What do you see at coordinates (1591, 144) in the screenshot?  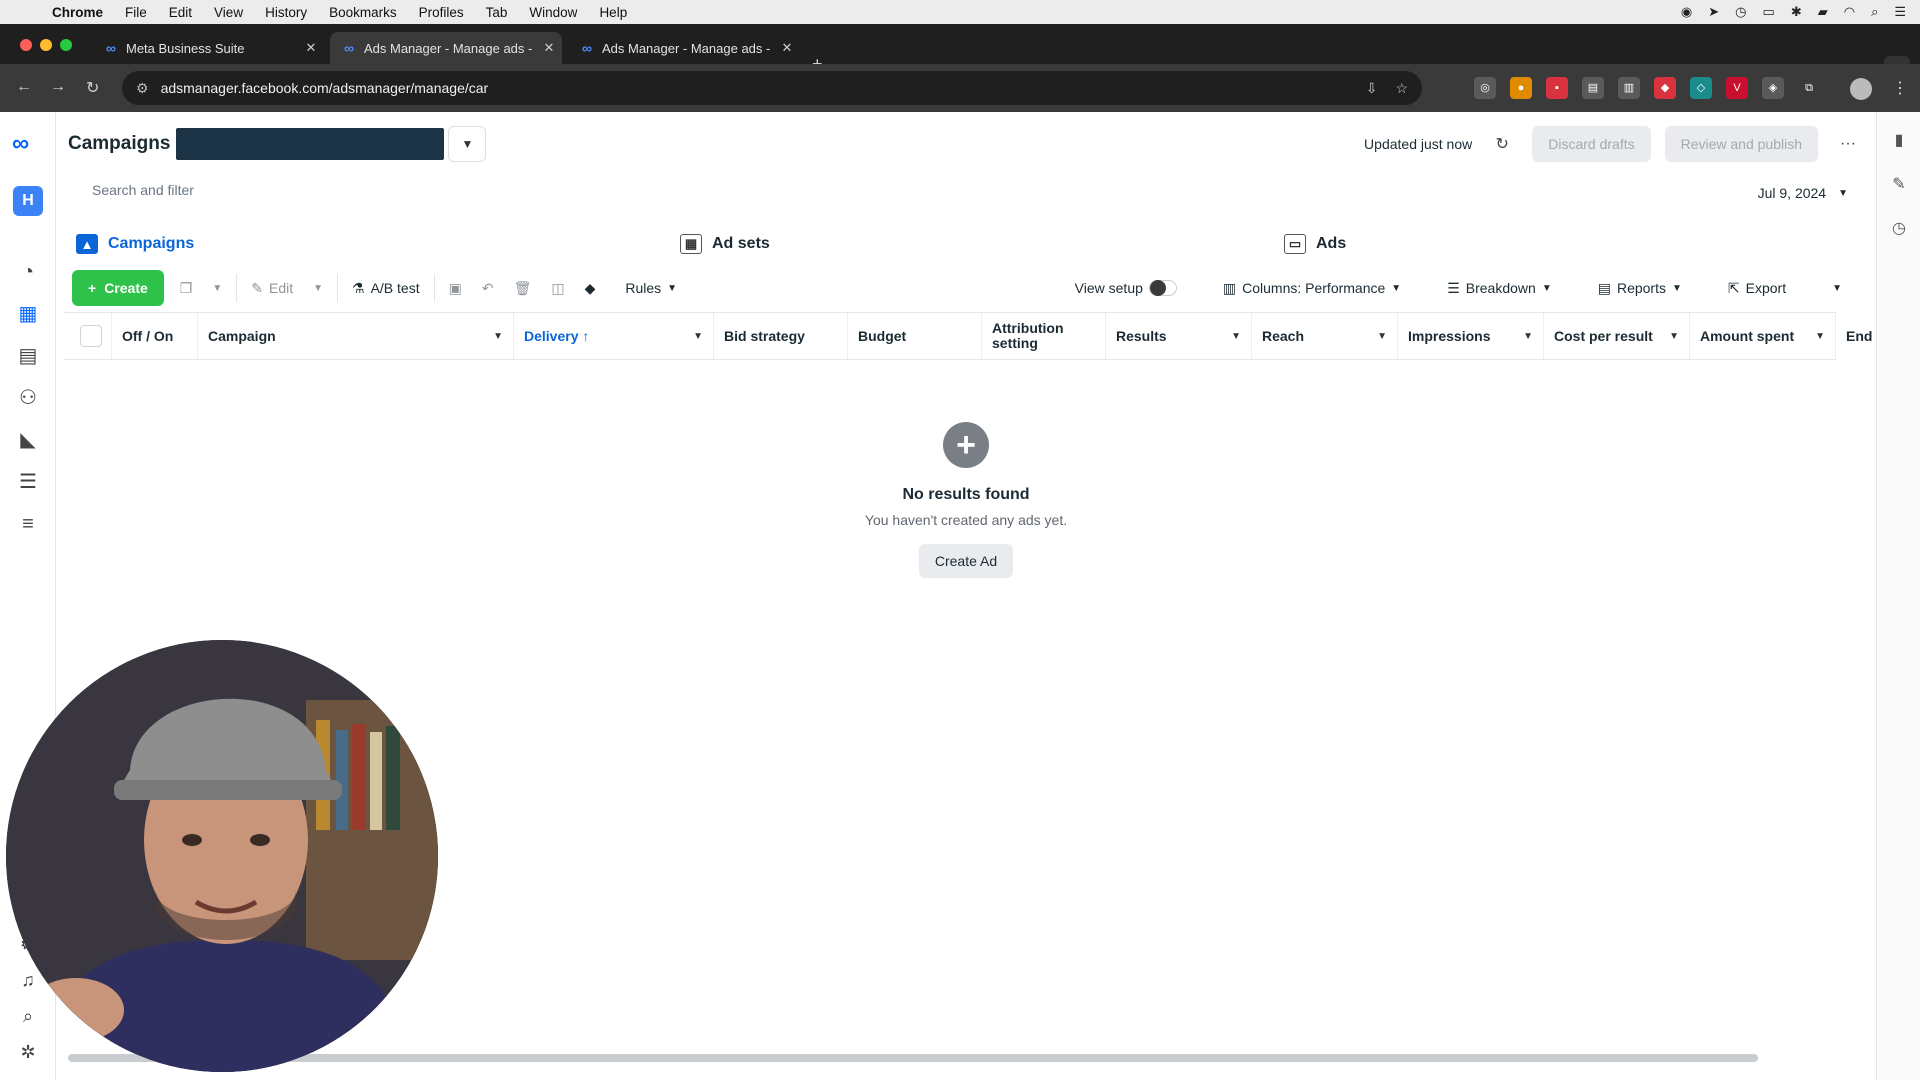 I see `discard-drafts-button: Discard drafts` at bounding box center [1591, 144].